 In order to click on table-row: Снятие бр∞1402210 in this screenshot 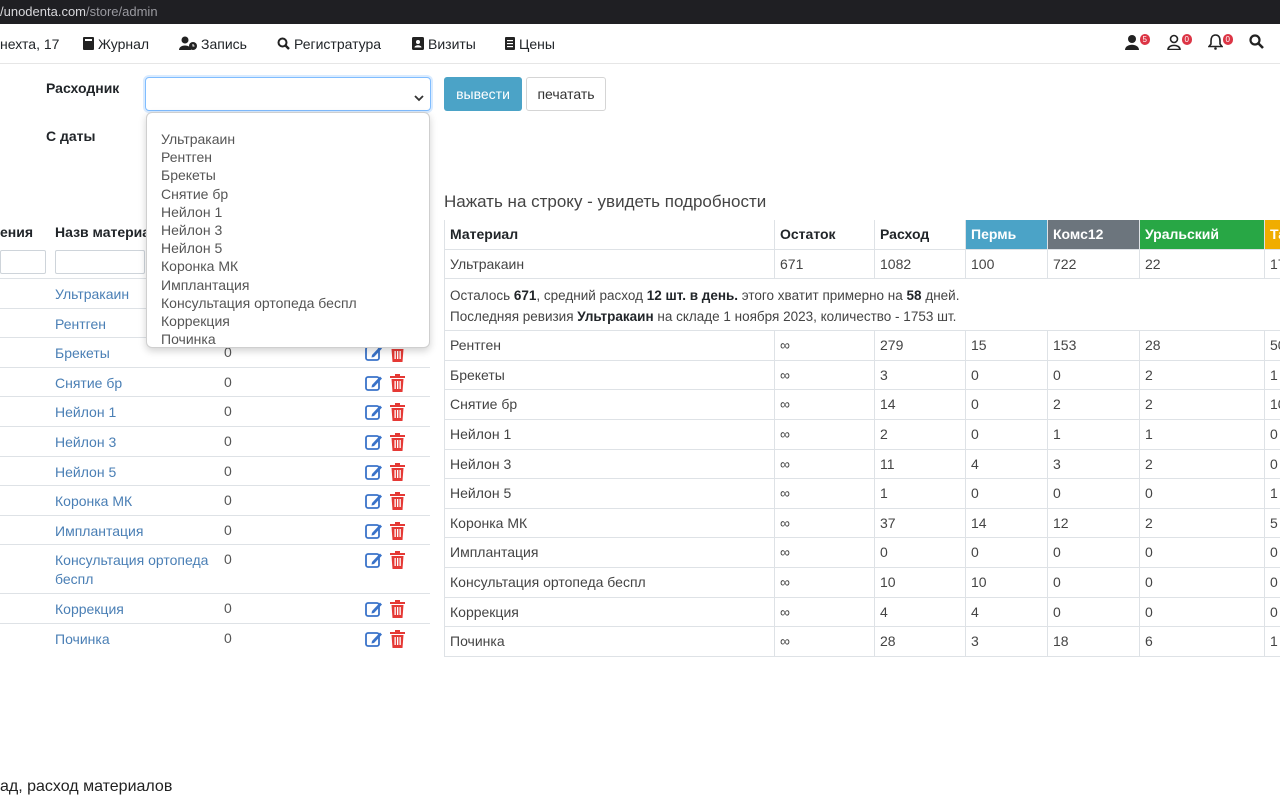, I will do `click(862, 405)`.